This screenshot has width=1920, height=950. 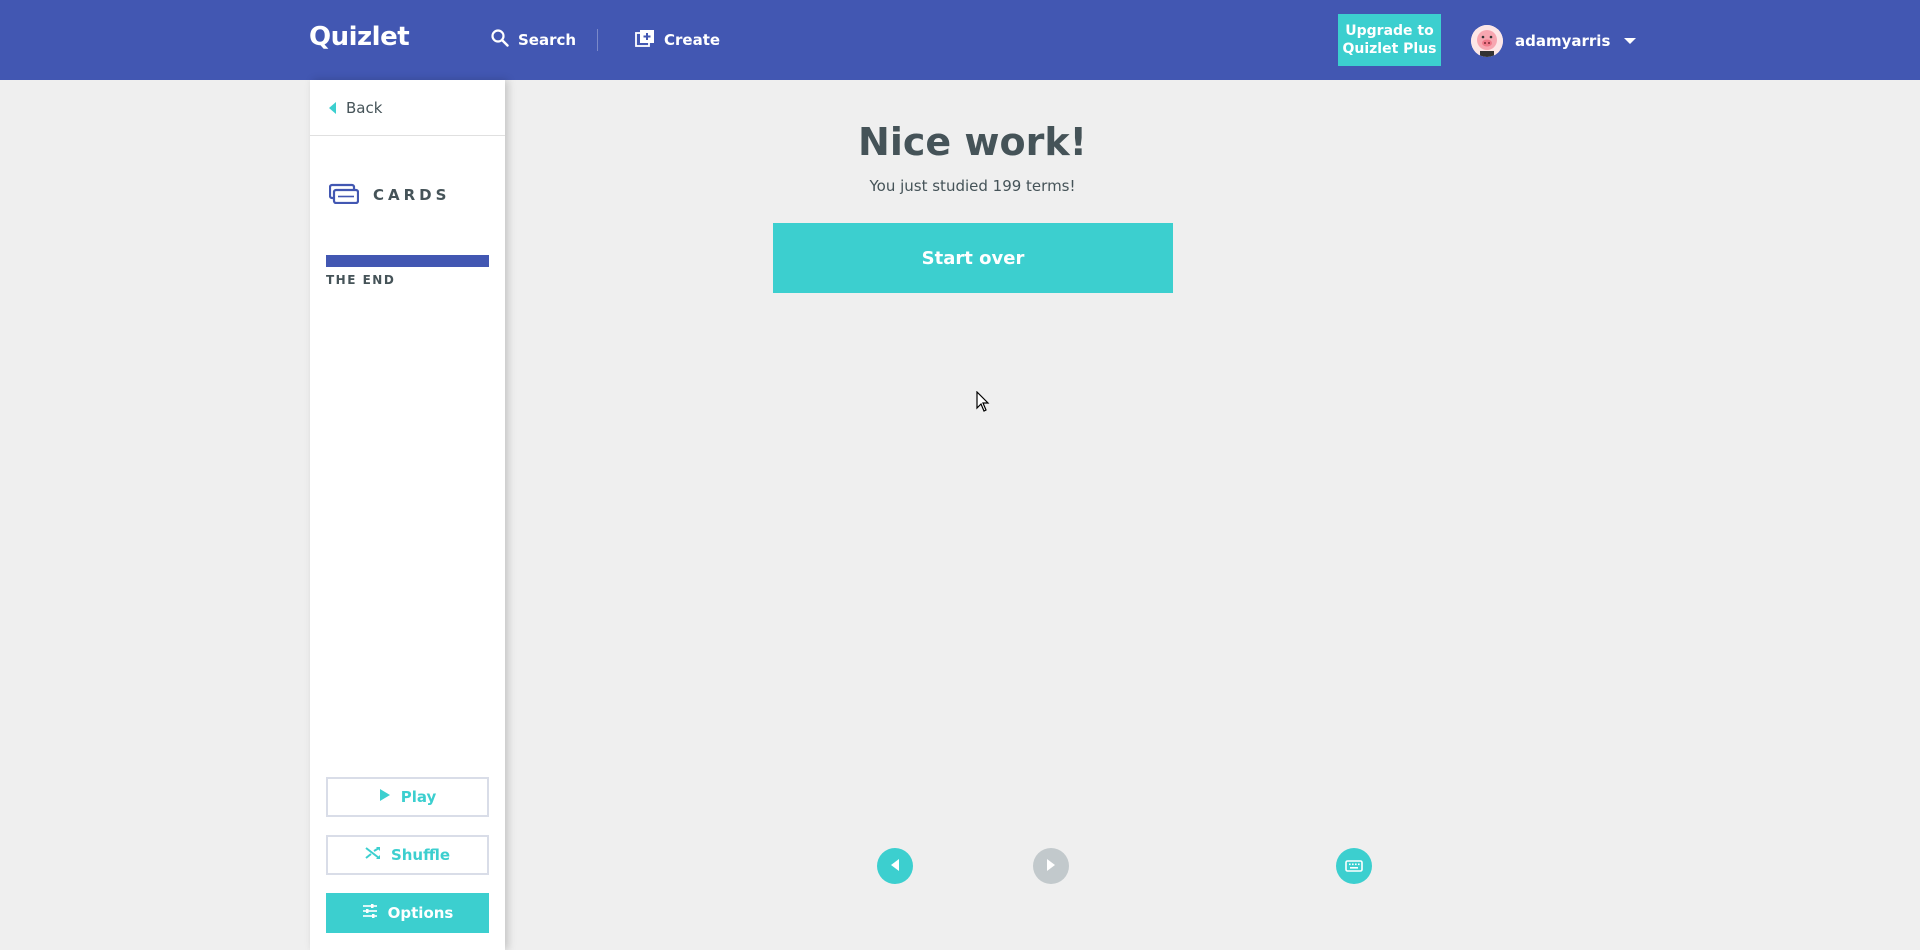 I want to click on study-sidebar: Back CARDS THE END Play Shuffle Options, so click(x=407, y=515).